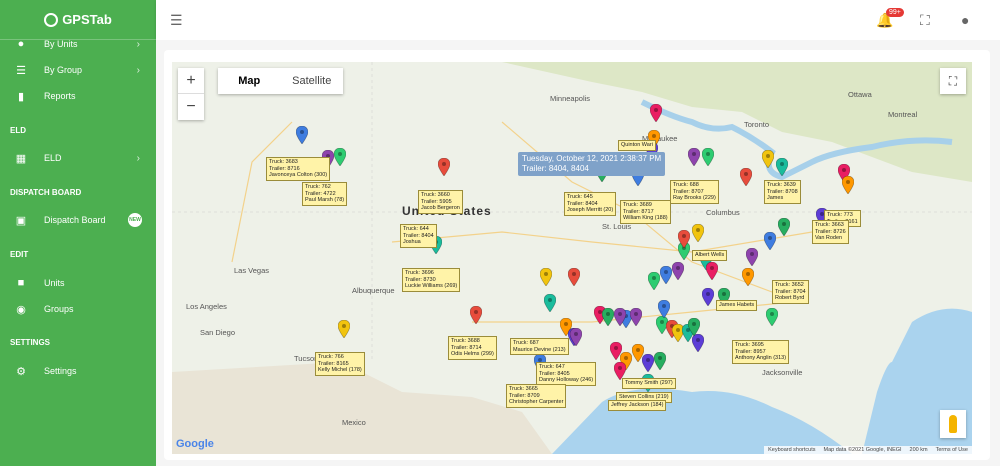  Describe the element at coordinates (440, 202) in the screenshot. I see `truck-info-label: Truck: 3660 Trailer: 5905 Jacob Bergeron` at that location.